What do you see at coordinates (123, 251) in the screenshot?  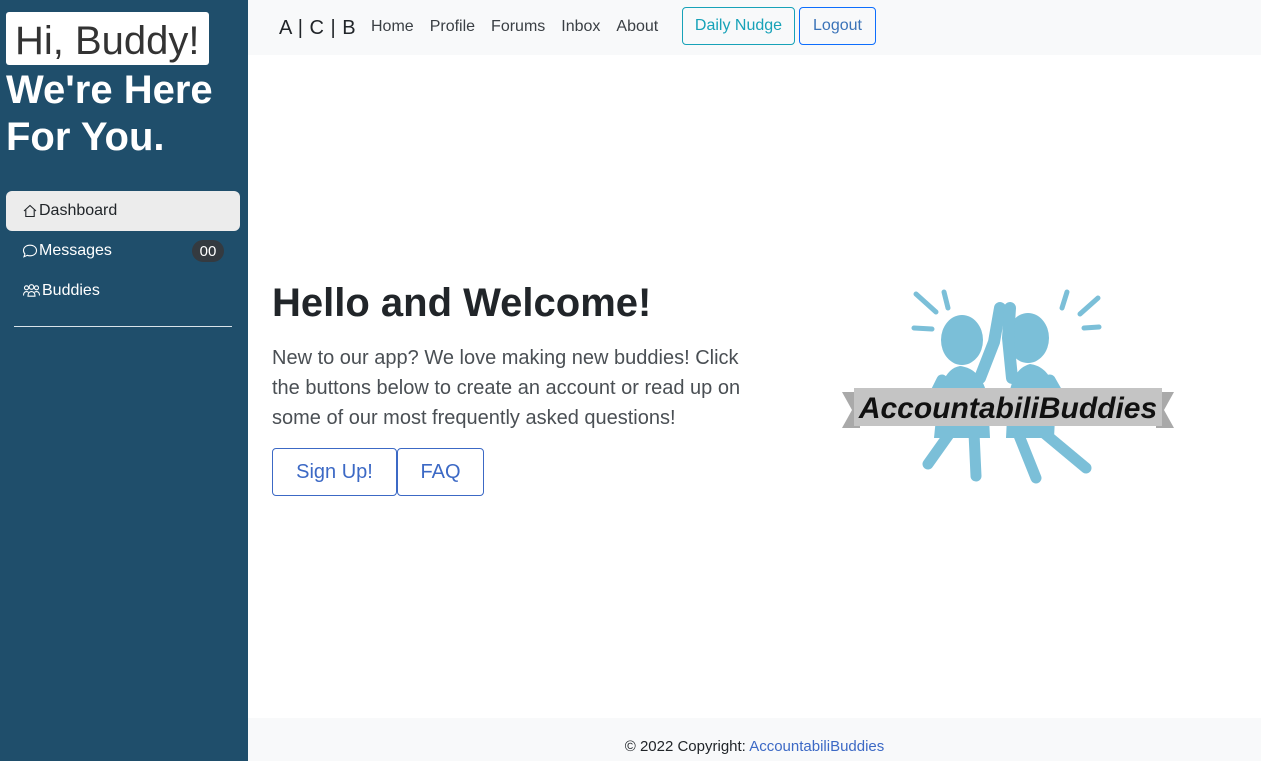 I see `sidebar-item-messages: Messages 00` at bounding box center [123, 251].